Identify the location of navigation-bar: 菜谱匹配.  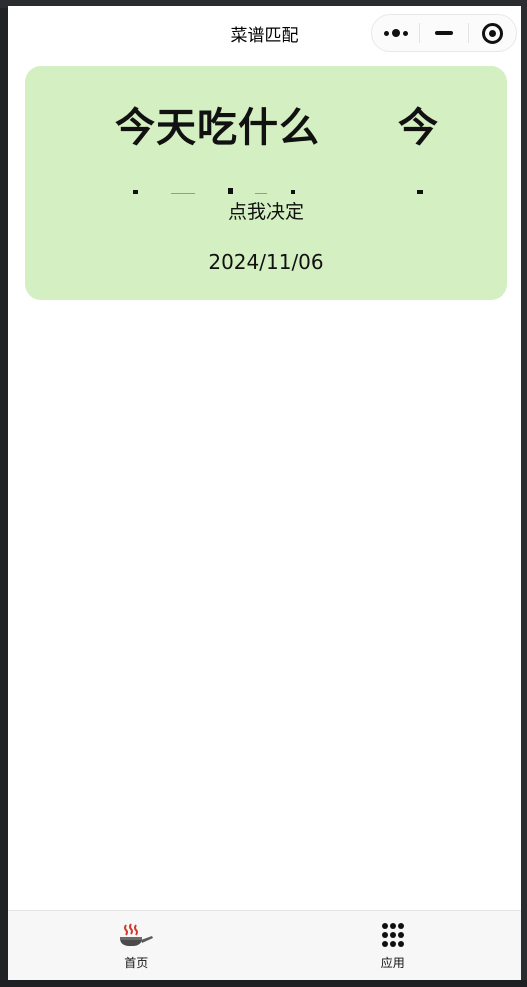
(264, 33).